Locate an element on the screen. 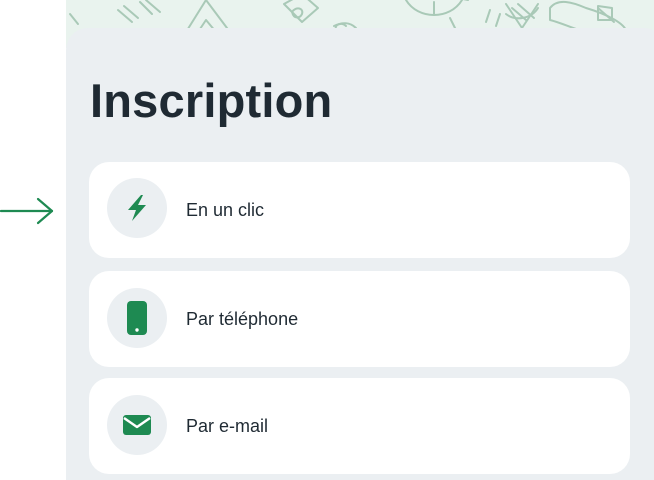  option-label: En un clic is located at coordinates (225, 210).